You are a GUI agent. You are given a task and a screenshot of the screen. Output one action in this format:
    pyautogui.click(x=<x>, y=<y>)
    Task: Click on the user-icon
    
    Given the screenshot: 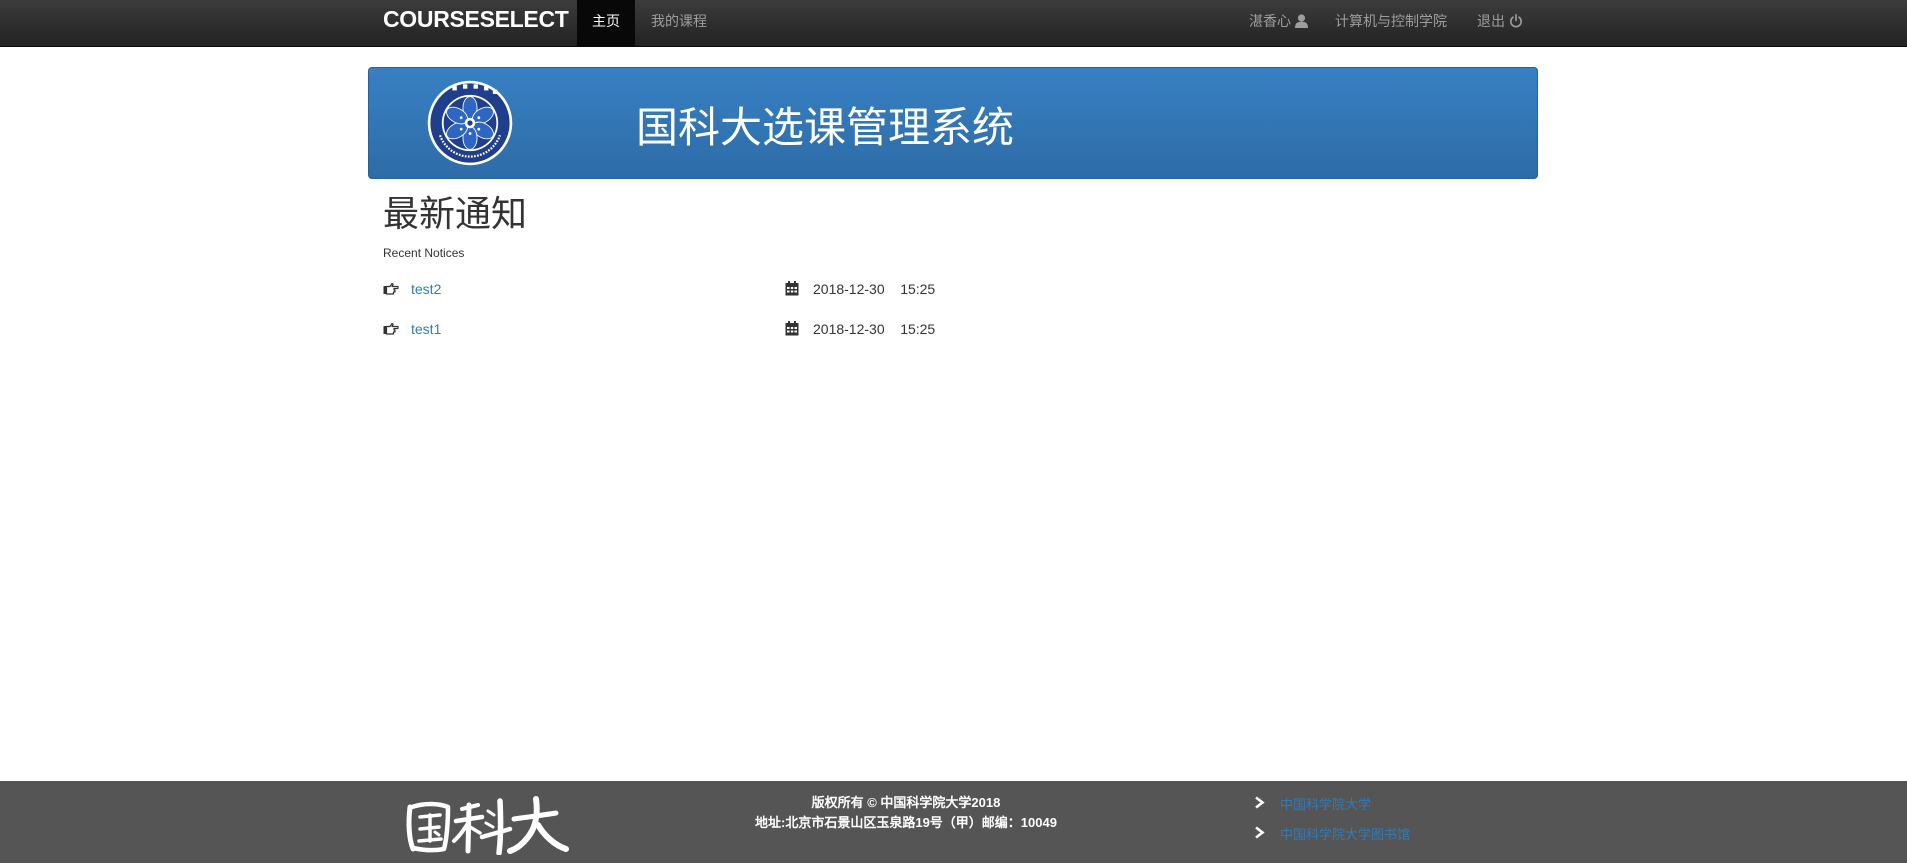 What is the action you would take?
    pyautogui.click(x=1301, y=21)
    